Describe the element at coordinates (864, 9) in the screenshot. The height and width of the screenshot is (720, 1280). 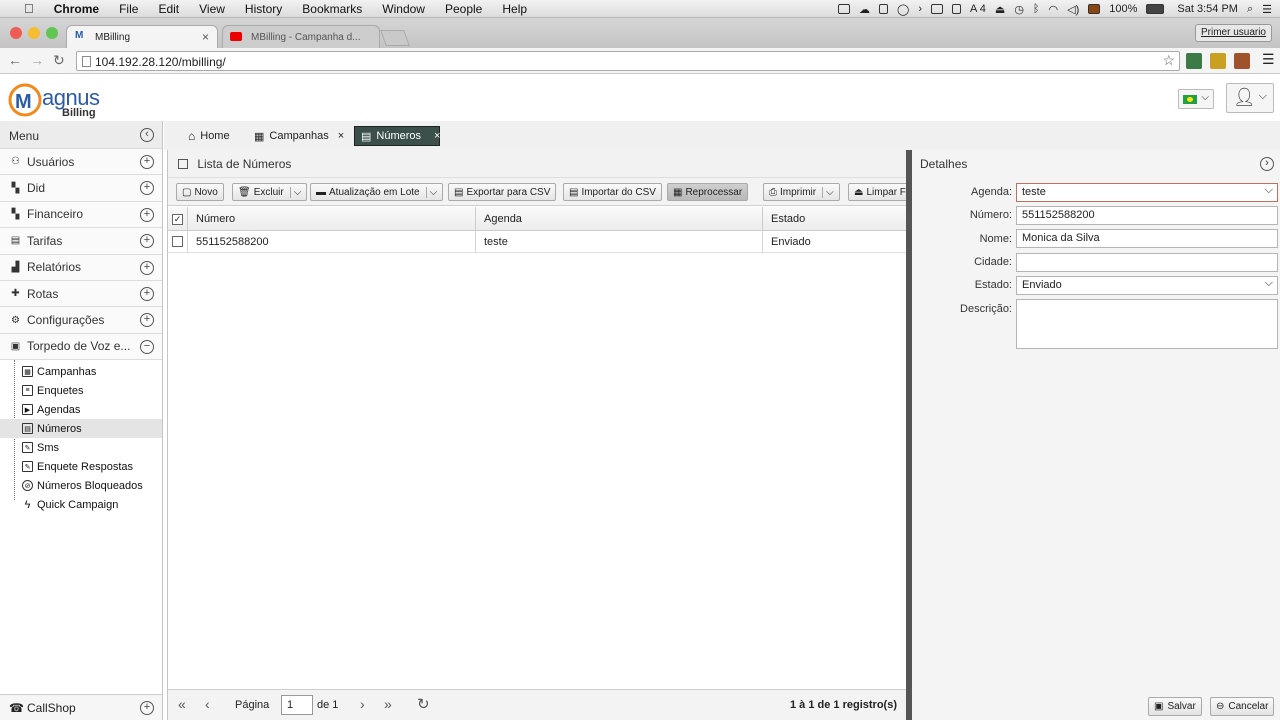
I see `cloud-icon: ☁` at that location.